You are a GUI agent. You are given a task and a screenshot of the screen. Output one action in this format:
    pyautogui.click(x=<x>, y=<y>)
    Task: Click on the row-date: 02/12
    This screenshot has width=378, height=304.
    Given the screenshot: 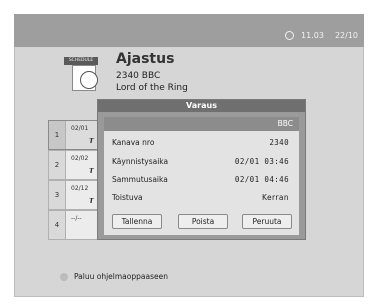 What is the action you would take?
    pyautogui.click(x=80, y=188)
    